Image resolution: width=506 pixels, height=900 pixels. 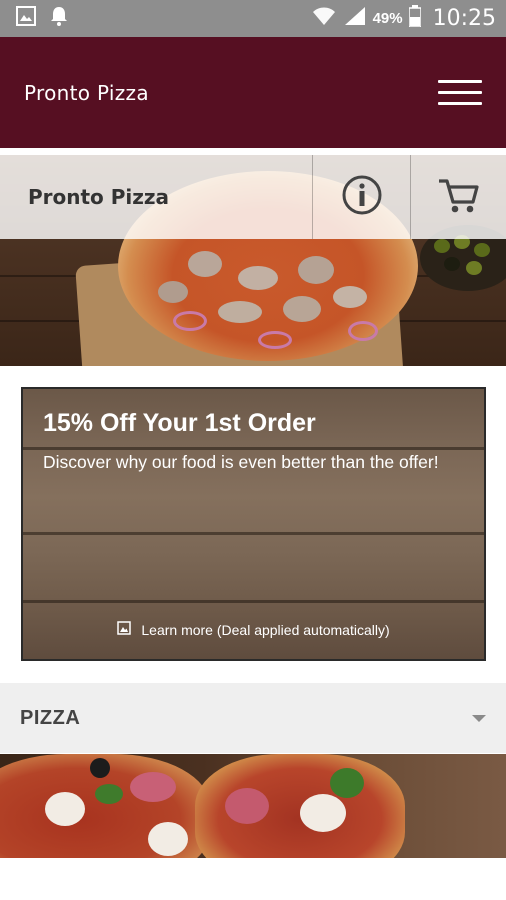 What do you see at coordinates (253, 806) in the screenshot?
I see `category-image` at bounding box center [253, 806].